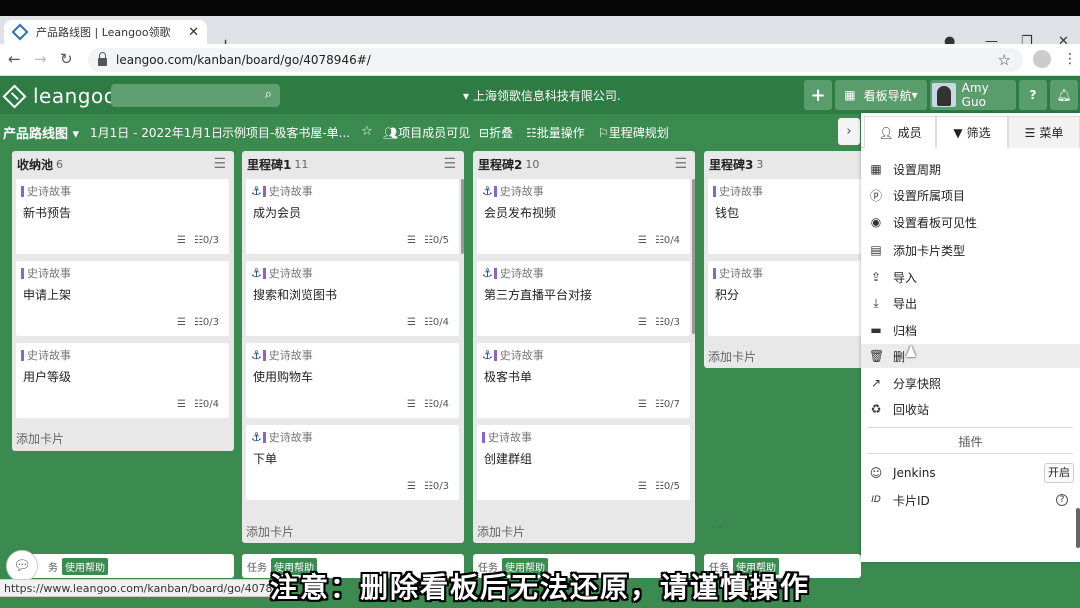  Describe the element at coordinates (122, 380) in the screenshot. I see `card: 史诗故事 用户等级 ☰ ☷0/4` at that location.